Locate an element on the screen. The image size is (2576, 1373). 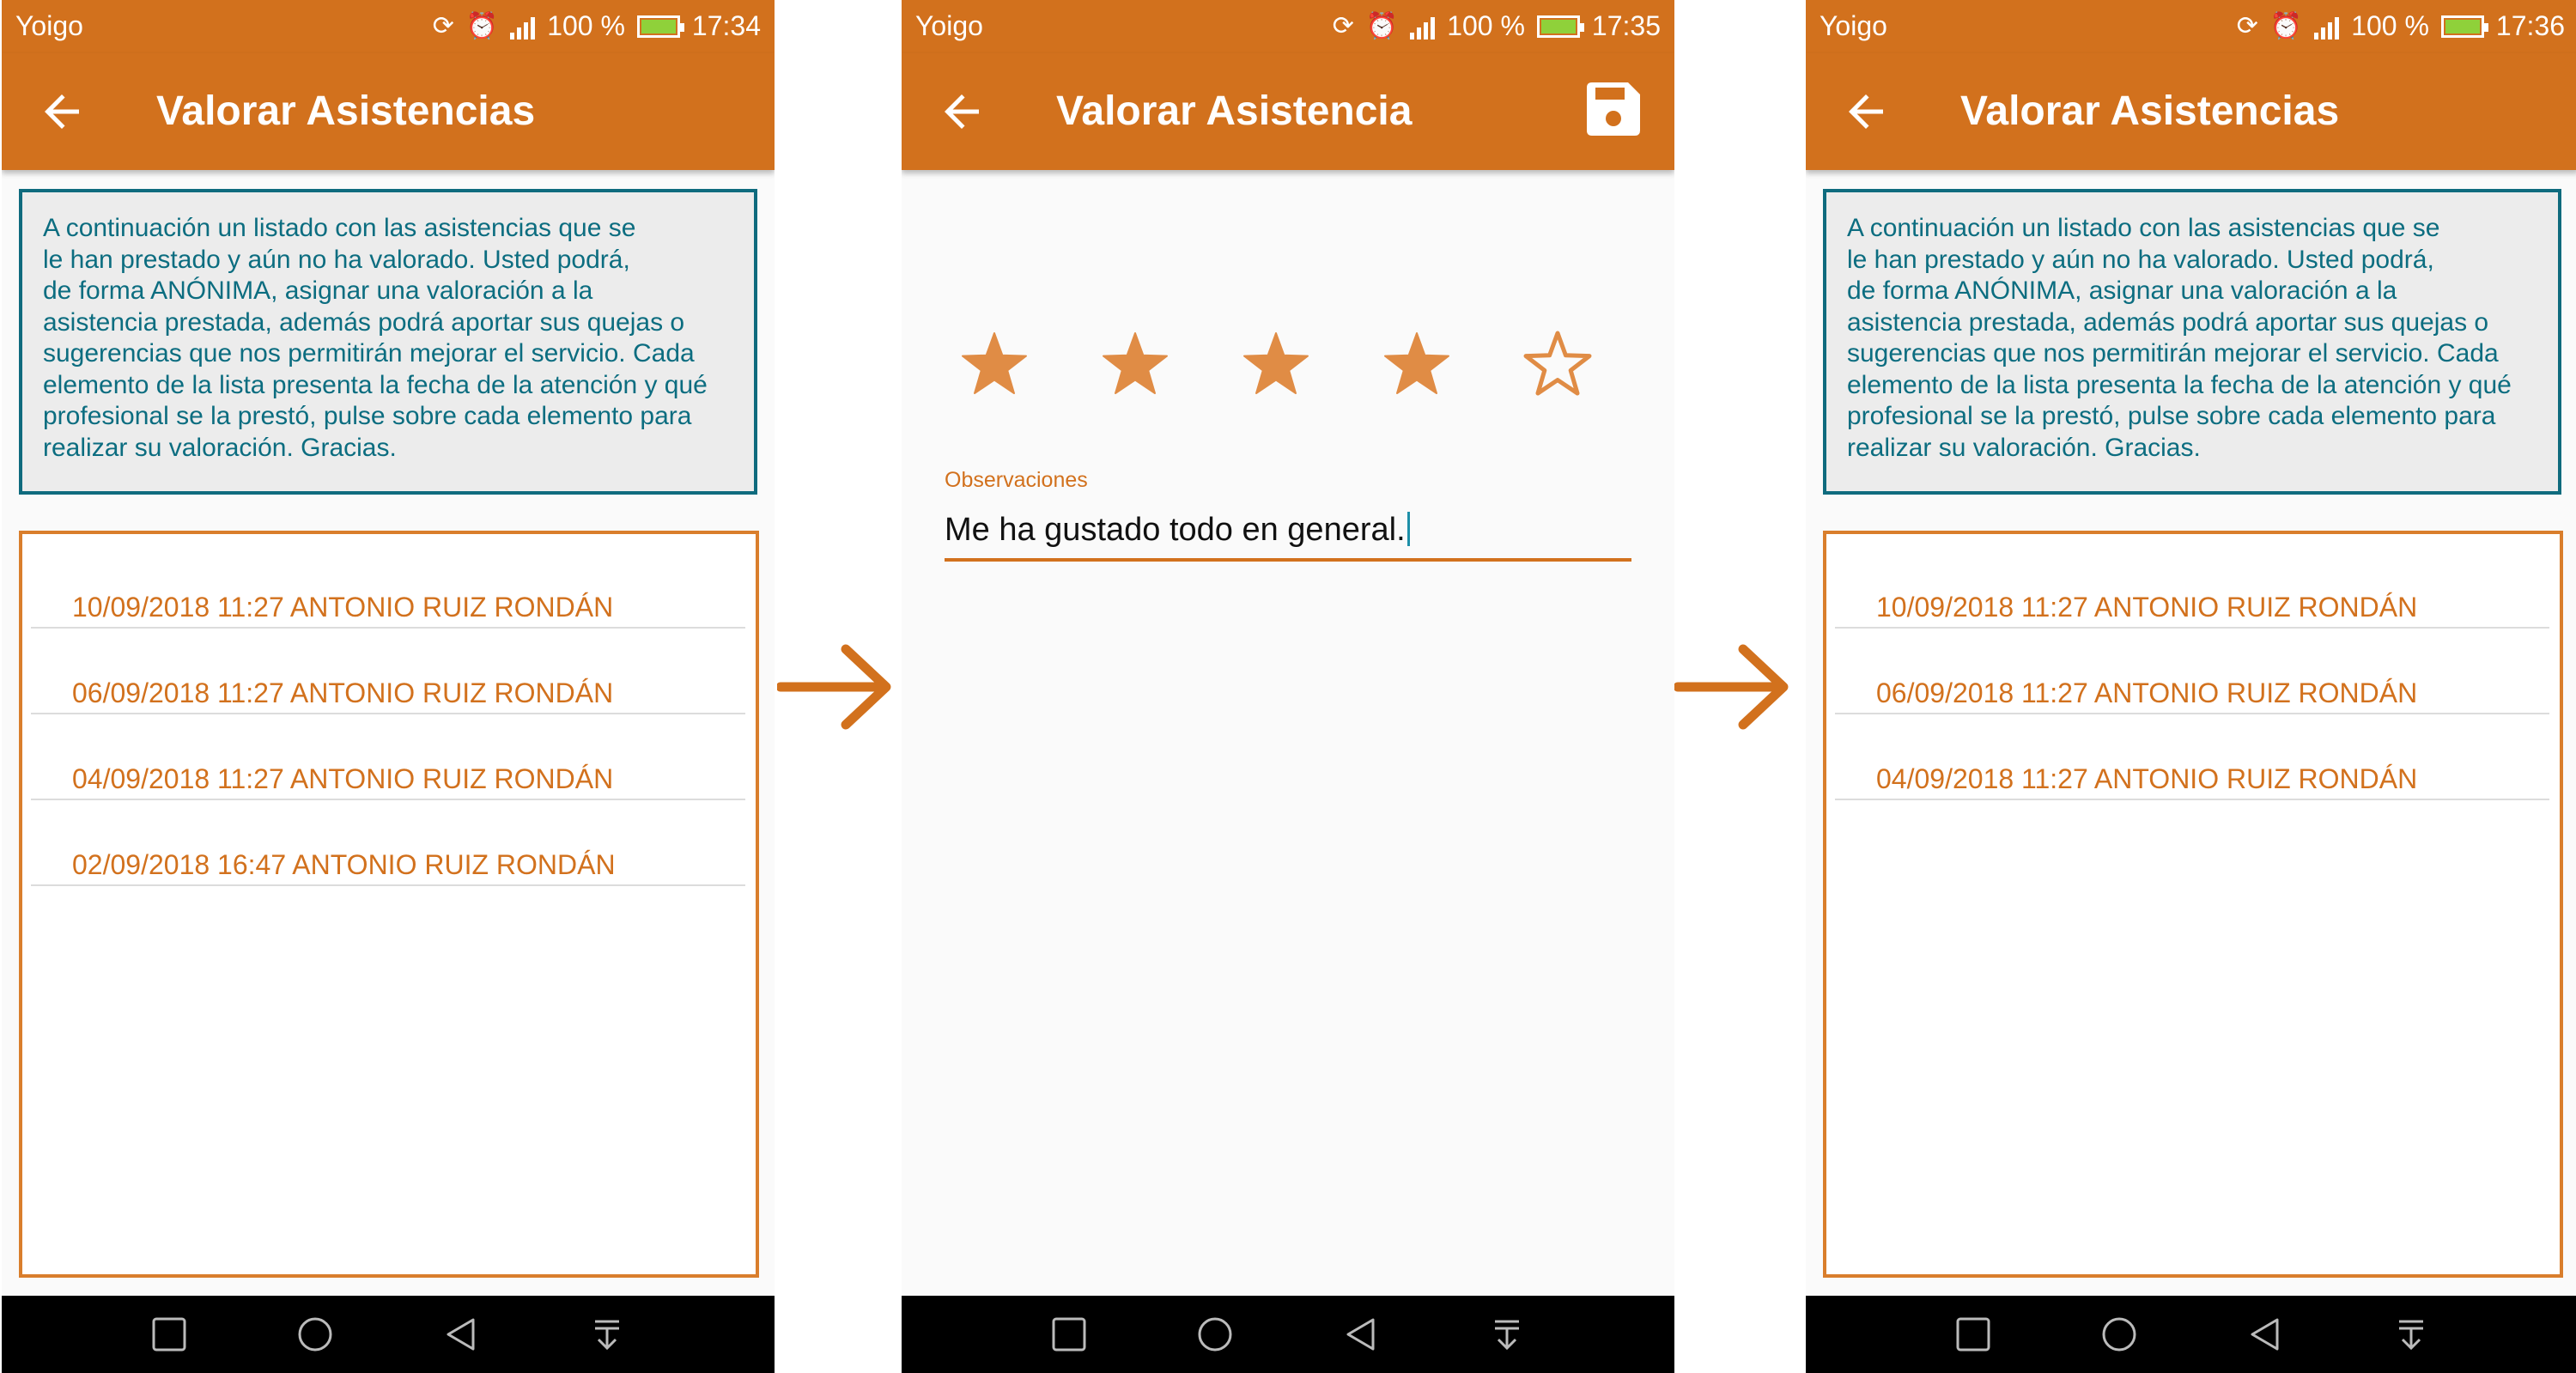
rating-stars is located at coordinates (1288, 369).